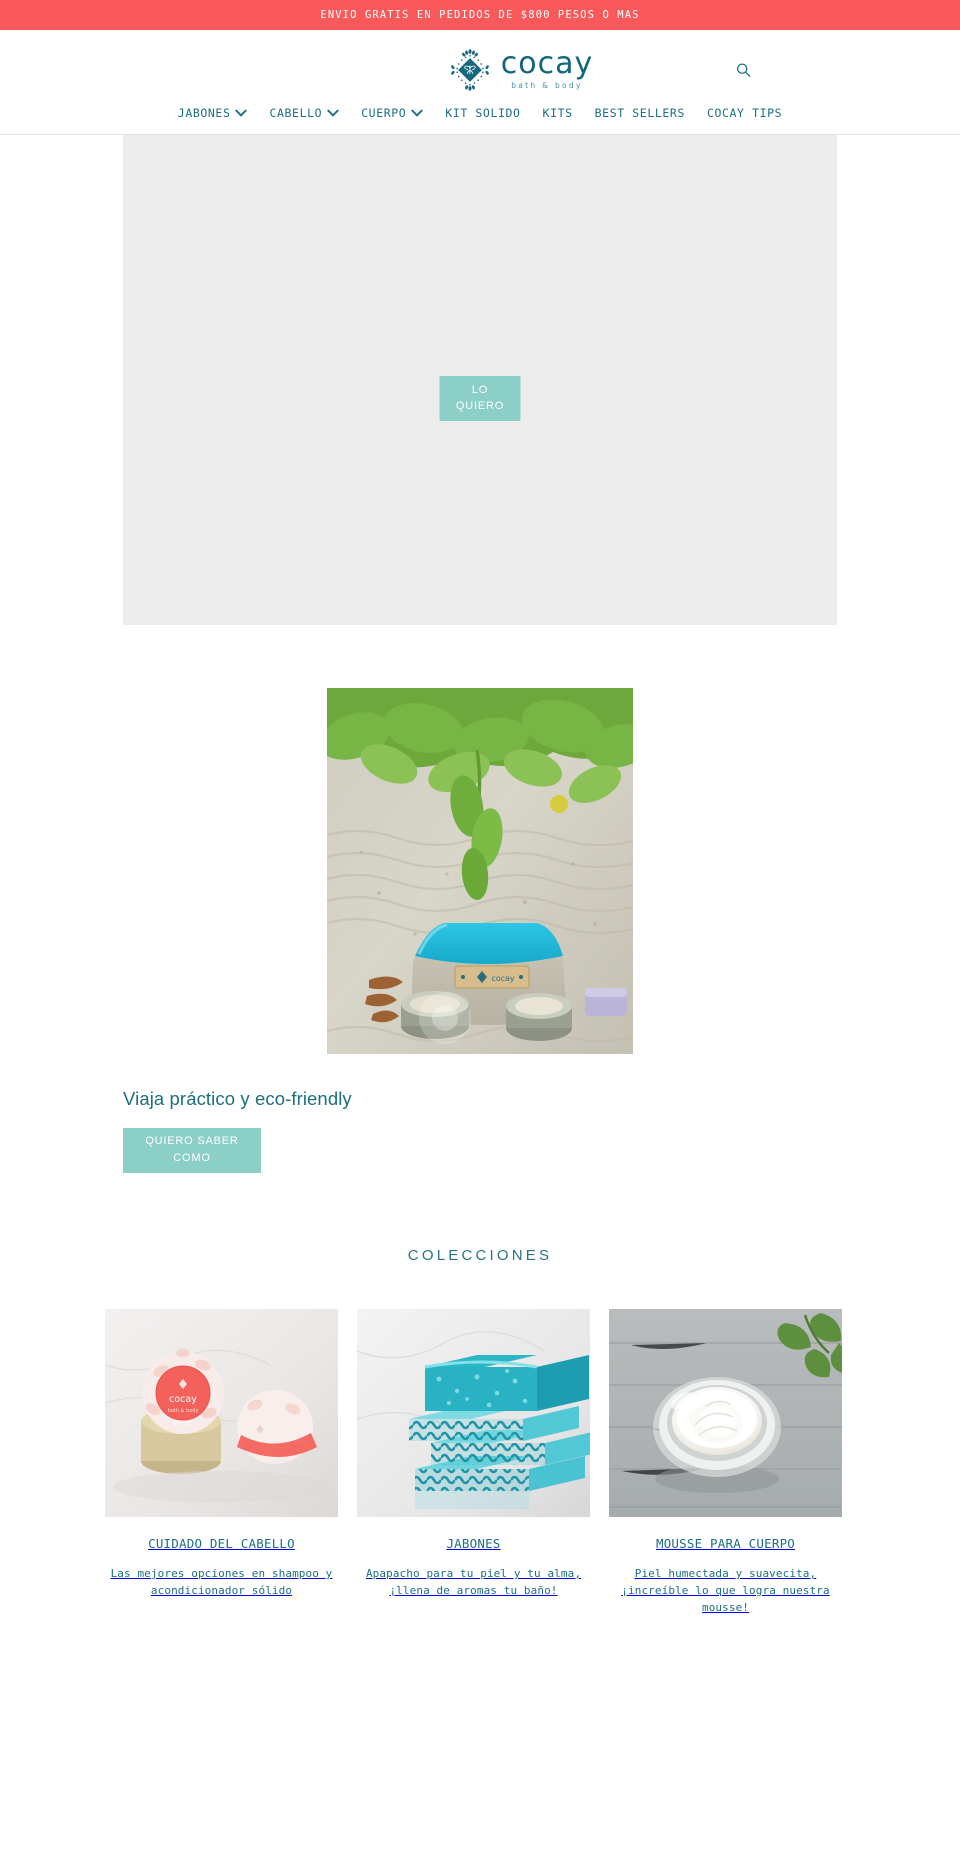 The height and width of the screenshot is (1875, 960). What do you see at coordinates (183, 1411) in the screenshot?
I see `svg-text: bath & body` at bounding box center [183, 1411].